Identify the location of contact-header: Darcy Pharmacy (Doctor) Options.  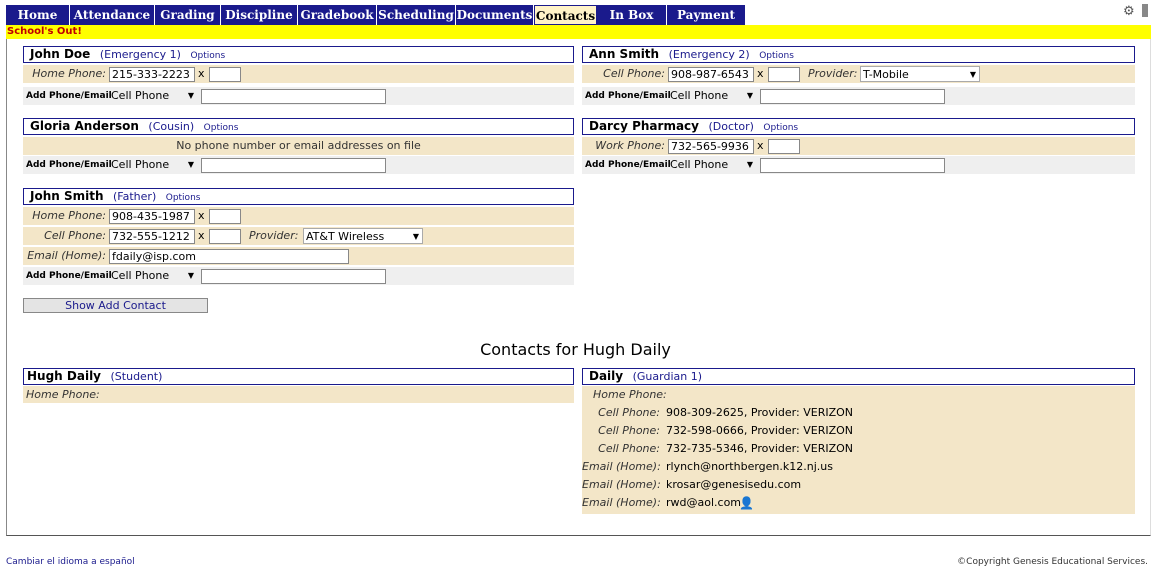
(858, 126).